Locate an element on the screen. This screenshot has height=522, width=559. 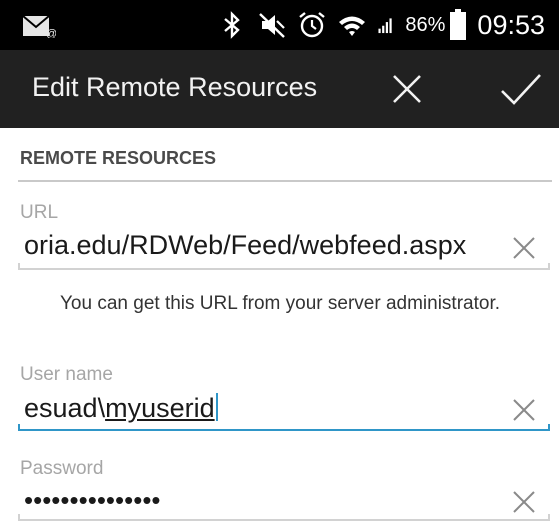
status-icons: 86% 09:53 is located at coordinates (388, 25).